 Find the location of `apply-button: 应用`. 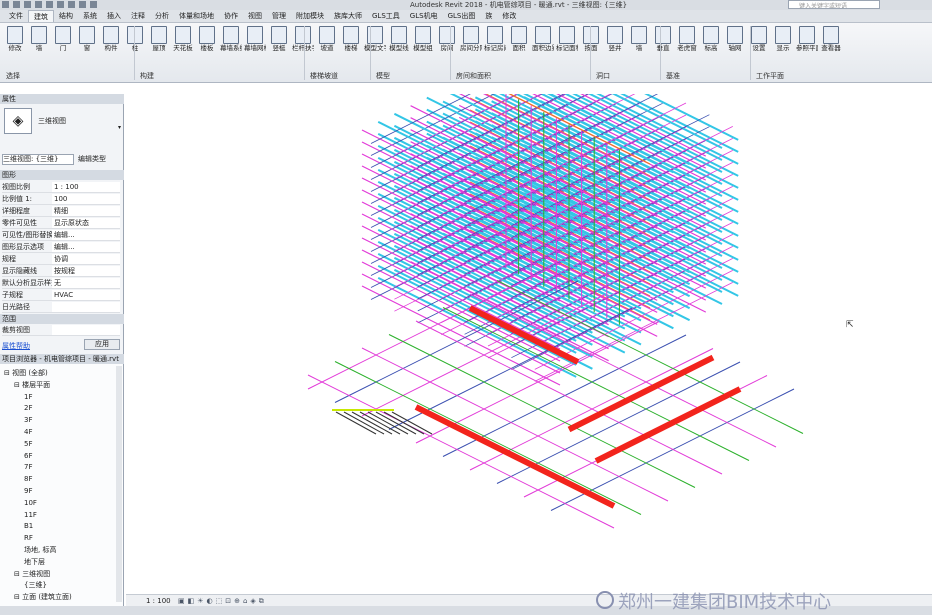

apply-button: 应用 is located at coordinates (102, 344).